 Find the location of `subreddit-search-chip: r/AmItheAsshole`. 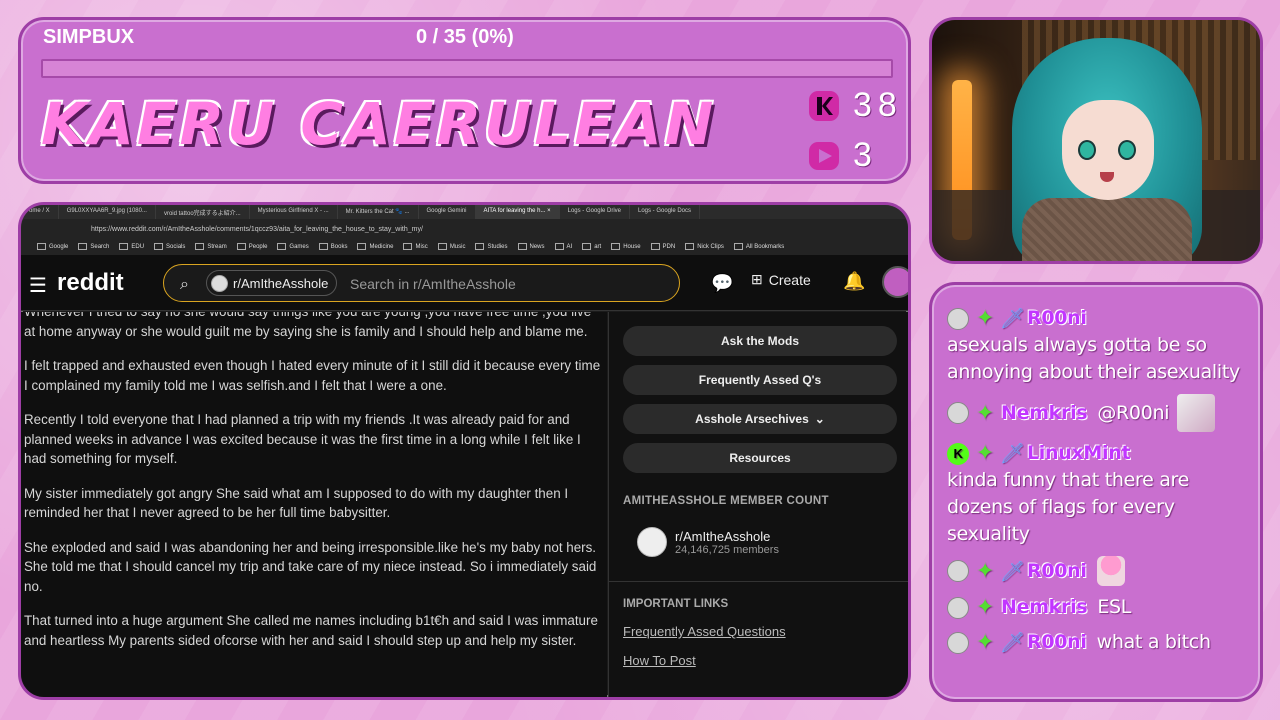

subreddit-search-chip: r/AmItheAsshole is located at coordinates (272, 283).